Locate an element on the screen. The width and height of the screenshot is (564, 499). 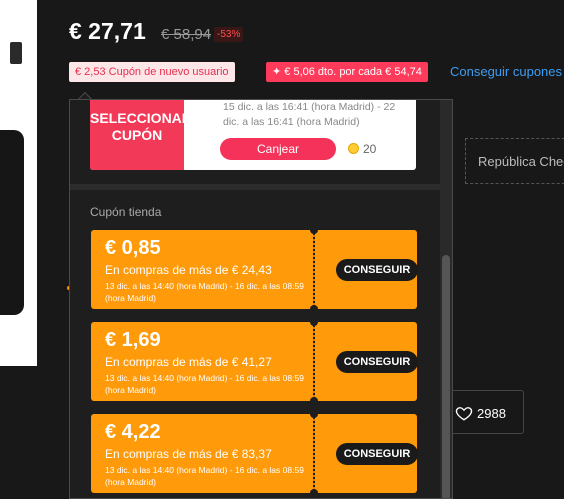
product-device-clip is located at coordinates (16, 53).